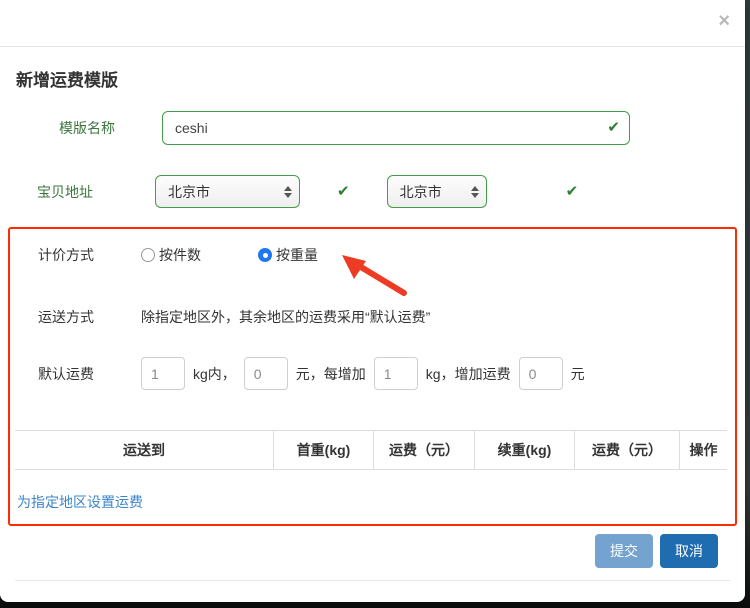 This screenshot has width=750, height=608. What do you see at coordinates (66, 373) in the screenshot?
I see `default-fee-label: 默认运费` at bounding box center [66, 373].